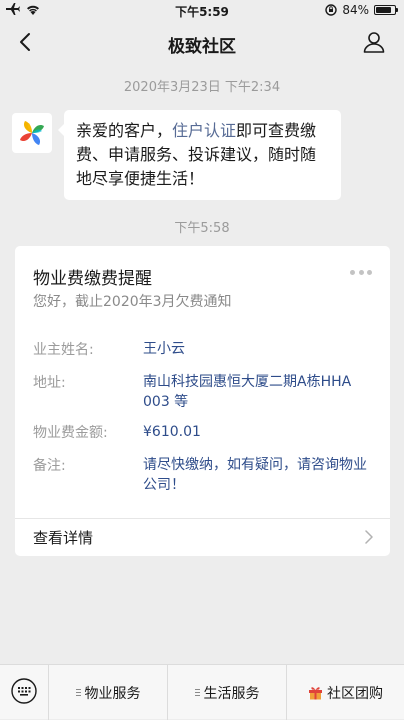  What do you see at coordinates (172, 432) in the screenshot?
I see `fee-amount-value: ¥610.01` at bounding box center [172, 432].